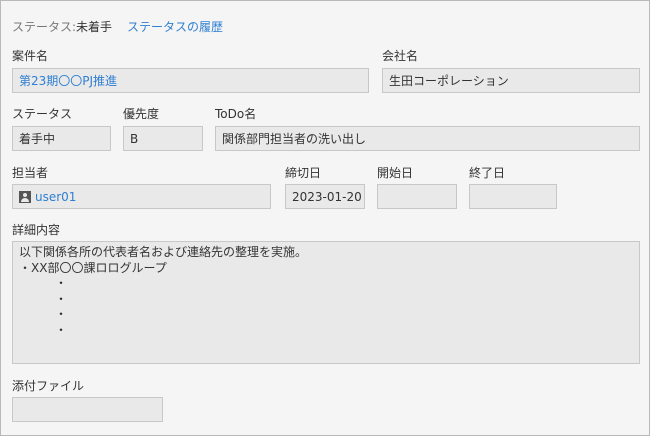 The height and width of the screenshot is (436, 650). I want to click on project-name-field: 第23期〇〇PJ推進, so click(190, 80).